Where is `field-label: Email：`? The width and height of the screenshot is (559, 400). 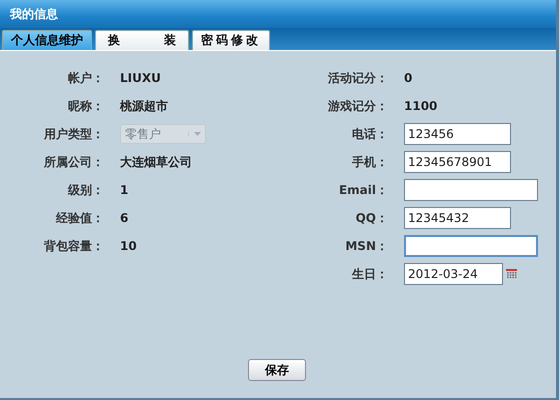 field-label: Email： is located at coordinates (363, 190).